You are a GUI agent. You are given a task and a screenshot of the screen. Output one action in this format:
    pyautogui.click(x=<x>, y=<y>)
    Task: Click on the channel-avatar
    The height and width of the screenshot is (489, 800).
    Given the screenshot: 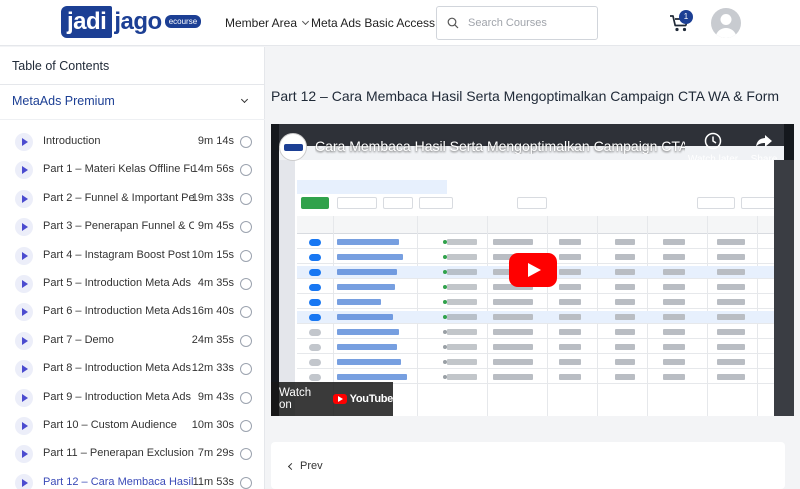 What is the action you would take?
    pyautogui.click(x=293, y=147)
    